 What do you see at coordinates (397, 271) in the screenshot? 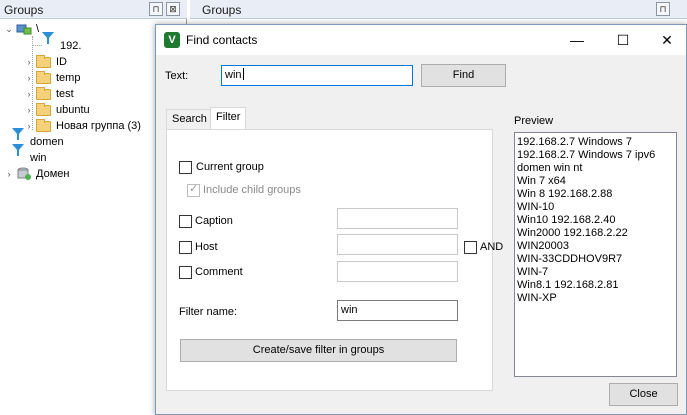
I see `comment-input` at bounding box center [397, 271].